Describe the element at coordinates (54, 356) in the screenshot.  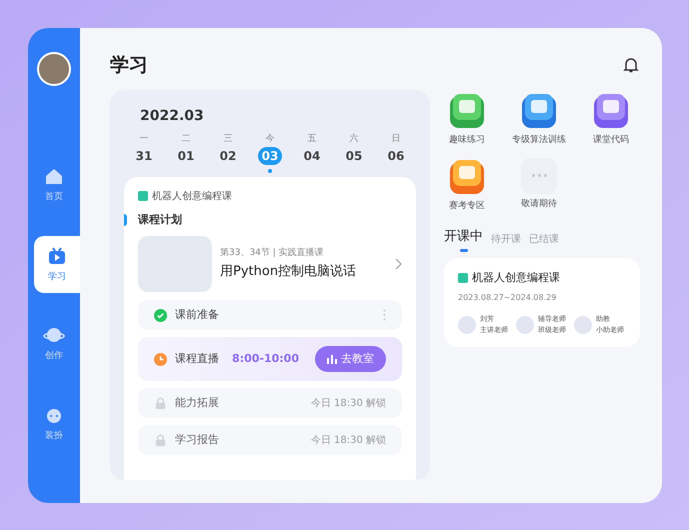
I see `nav-label: 创作` at that location.